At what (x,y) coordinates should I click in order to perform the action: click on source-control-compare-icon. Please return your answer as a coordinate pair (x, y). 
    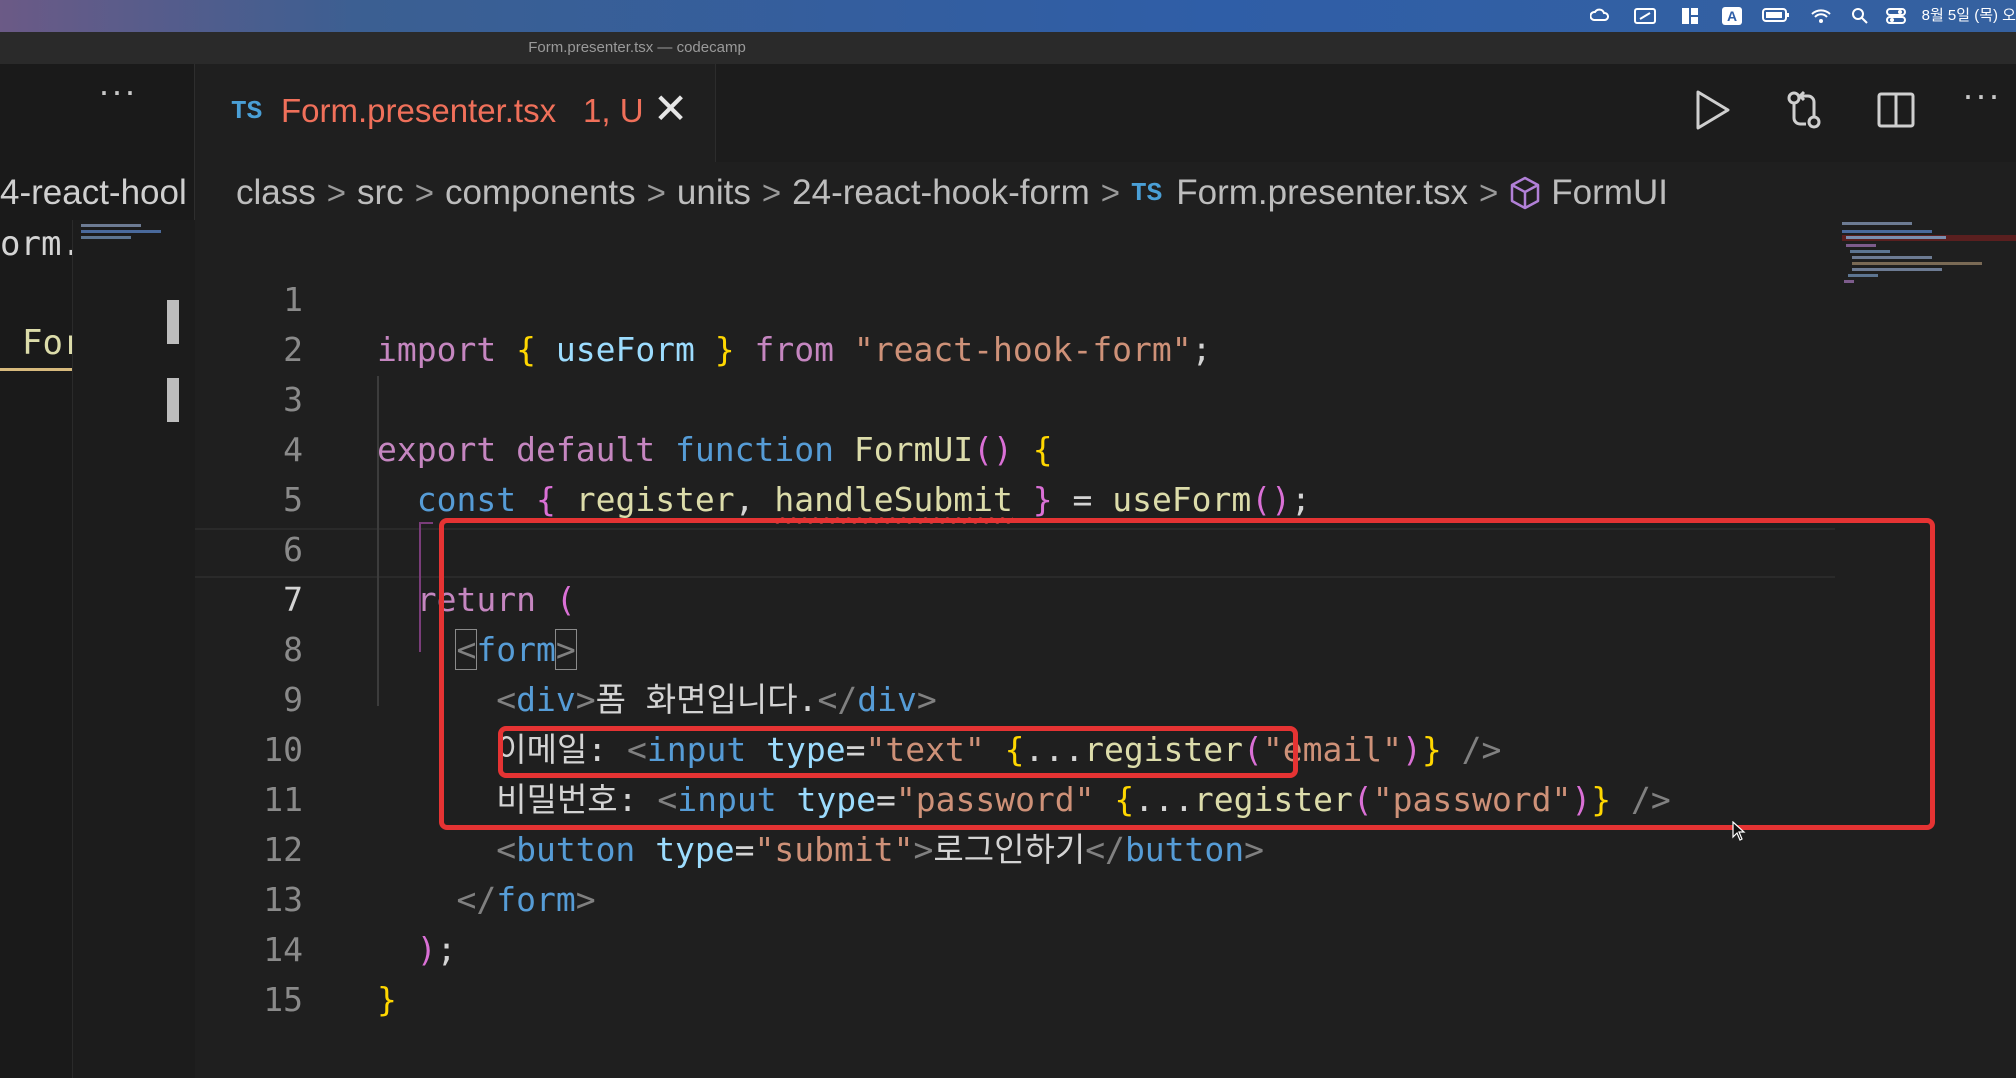
    Looking at the image, I should click on (1804, 110).